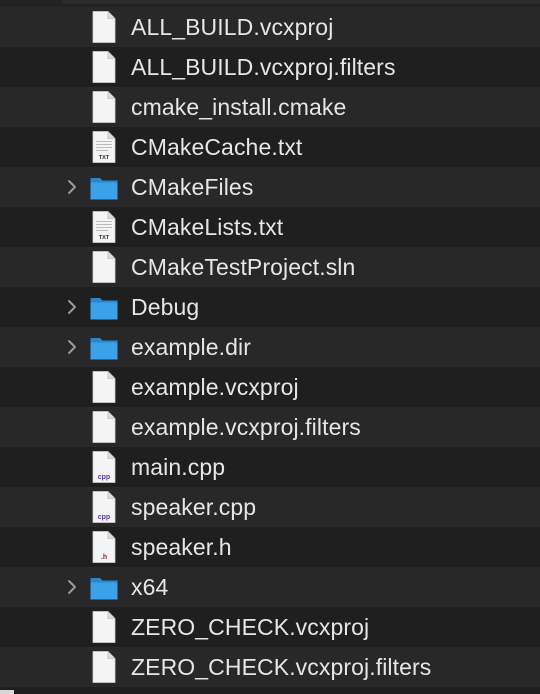 Image resolution: width=540 pixels, height=694 pixels. What do you see at coordinates (150, 587) in the screenshot?
I see `file-name: x64` at bounding box center [150, 587].